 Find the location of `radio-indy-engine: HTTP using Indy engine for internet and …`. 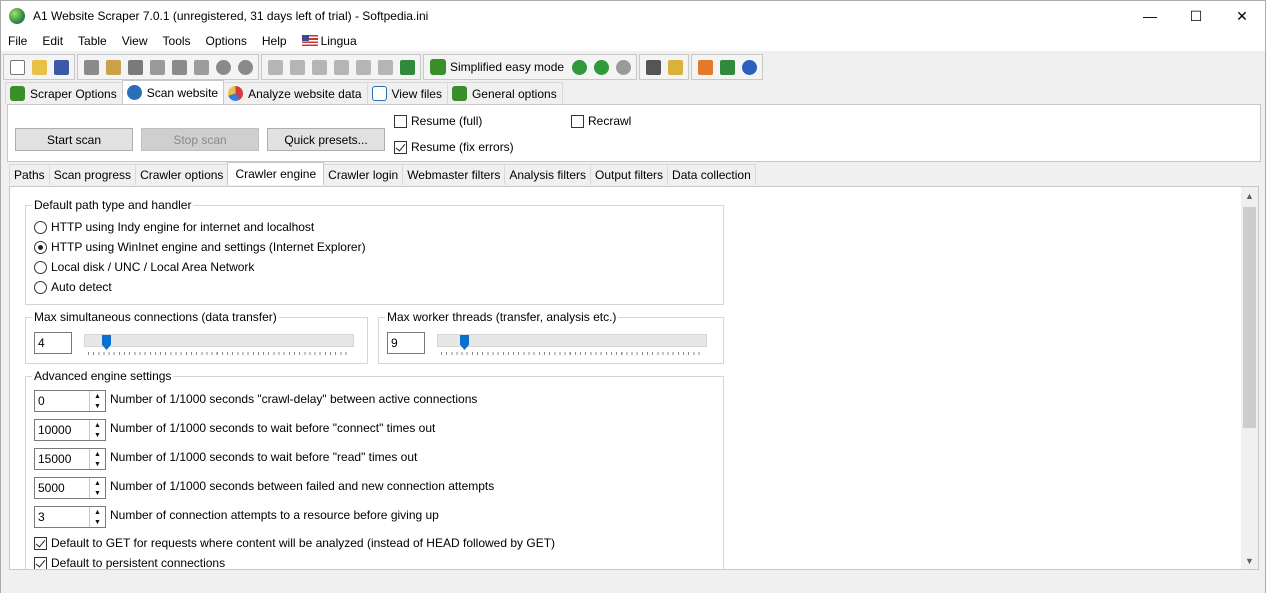

radio-indy-engine: HTTP using Indy engine for internet and … is located at coordinates (174, 227).